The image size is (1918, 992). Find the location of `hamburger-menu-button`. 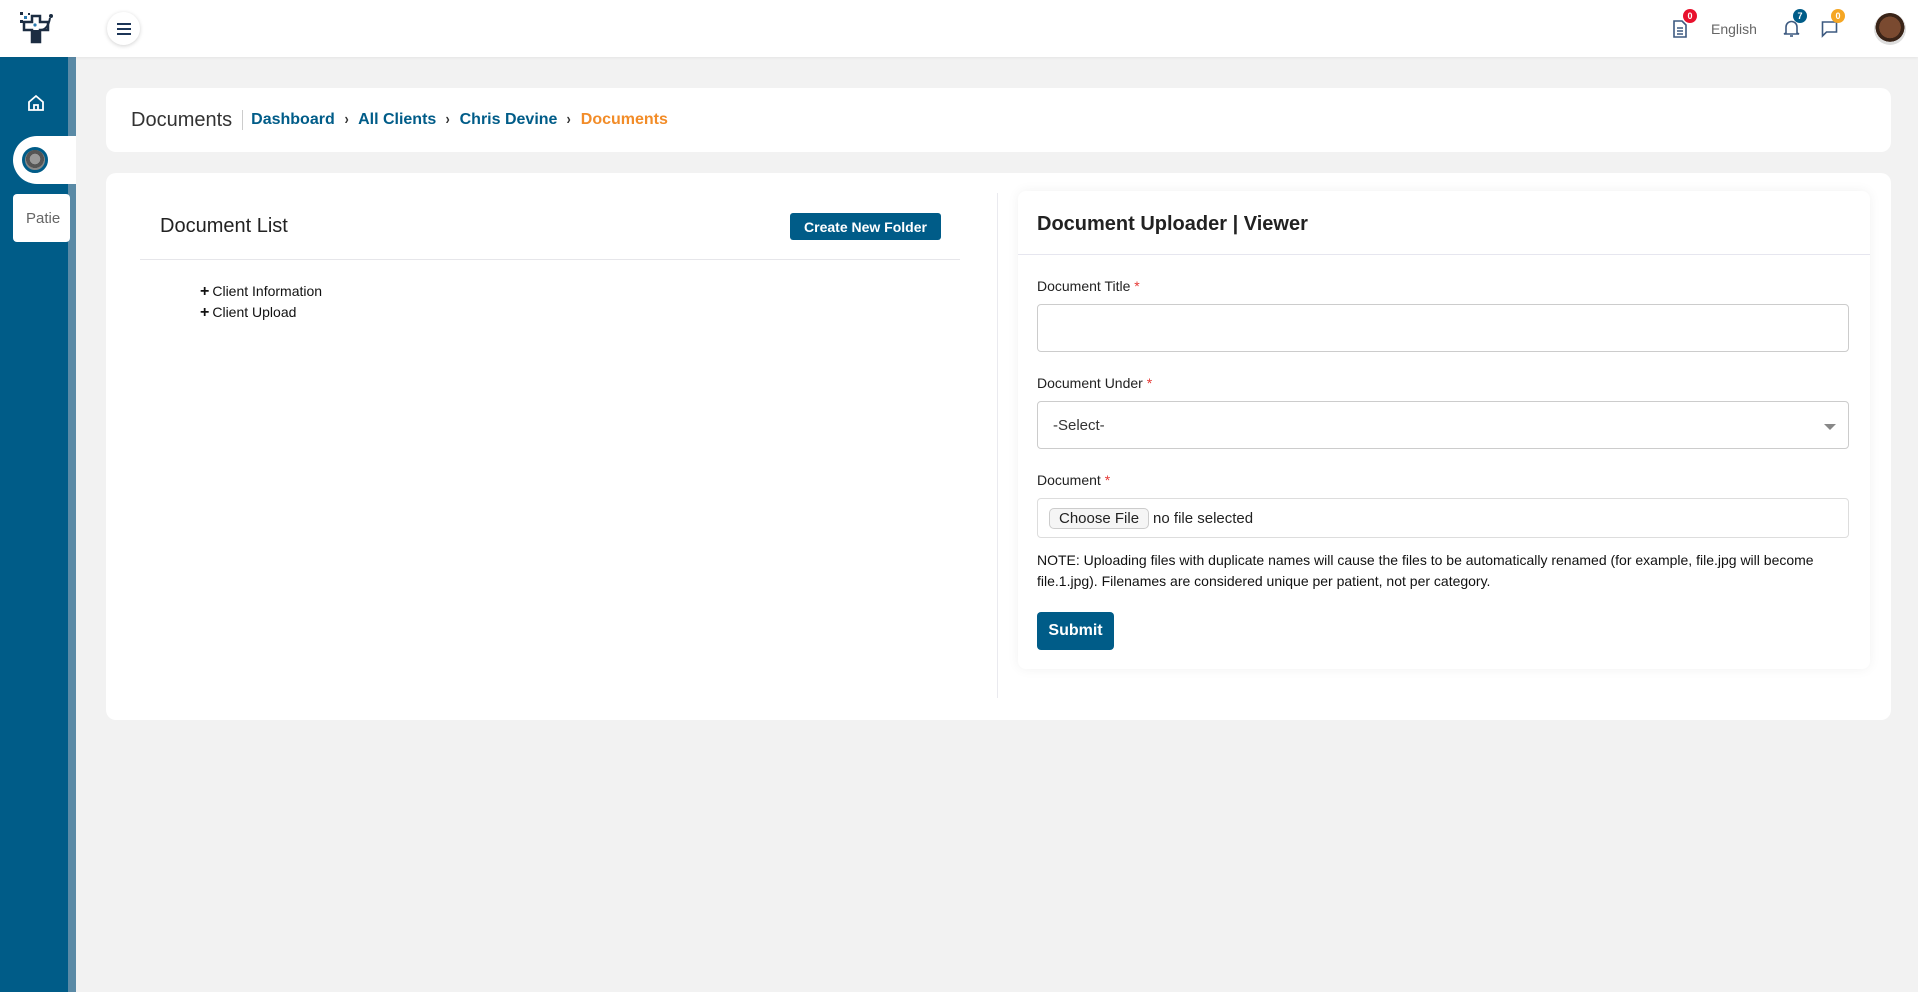

hamburger-menu-button is located at coordinates (123, 28).